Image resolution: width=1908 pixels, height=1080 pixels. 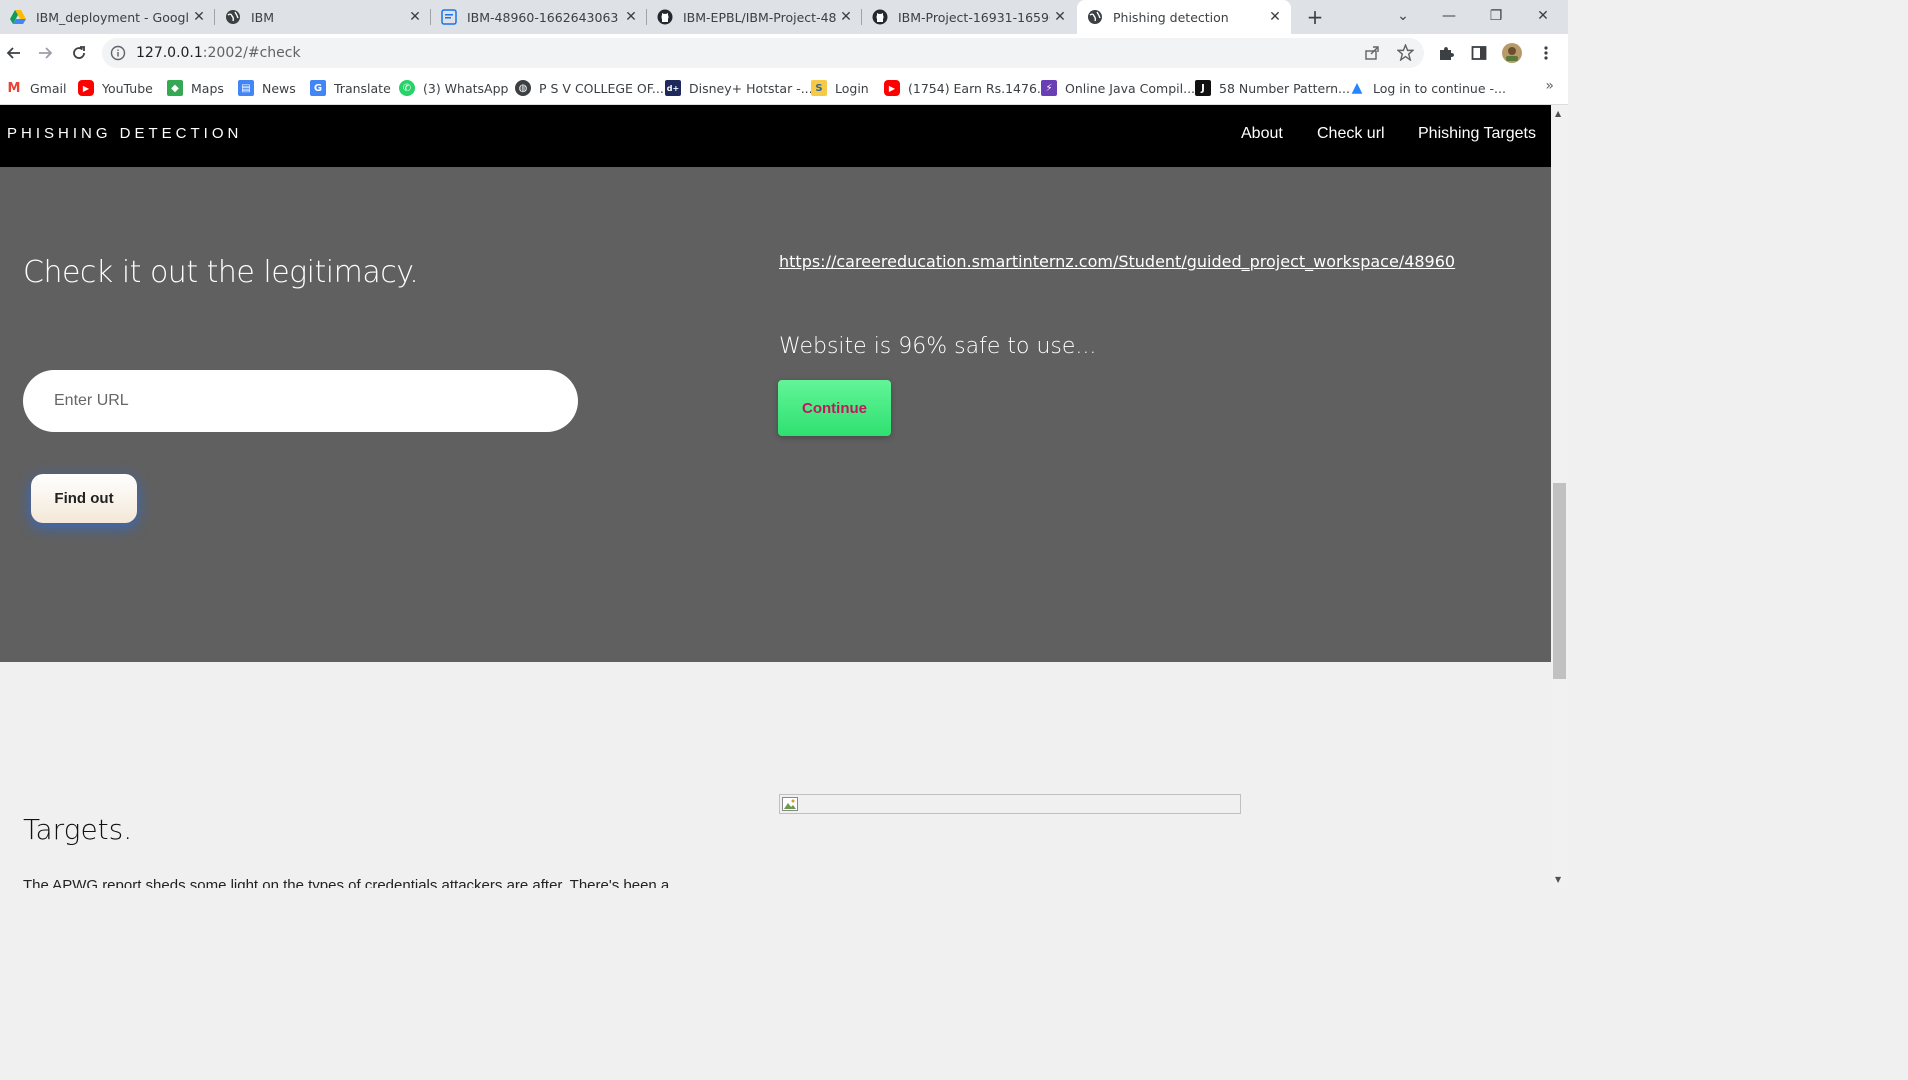 I want to click on bookmark-label: Login, so click(x=852, y=88).